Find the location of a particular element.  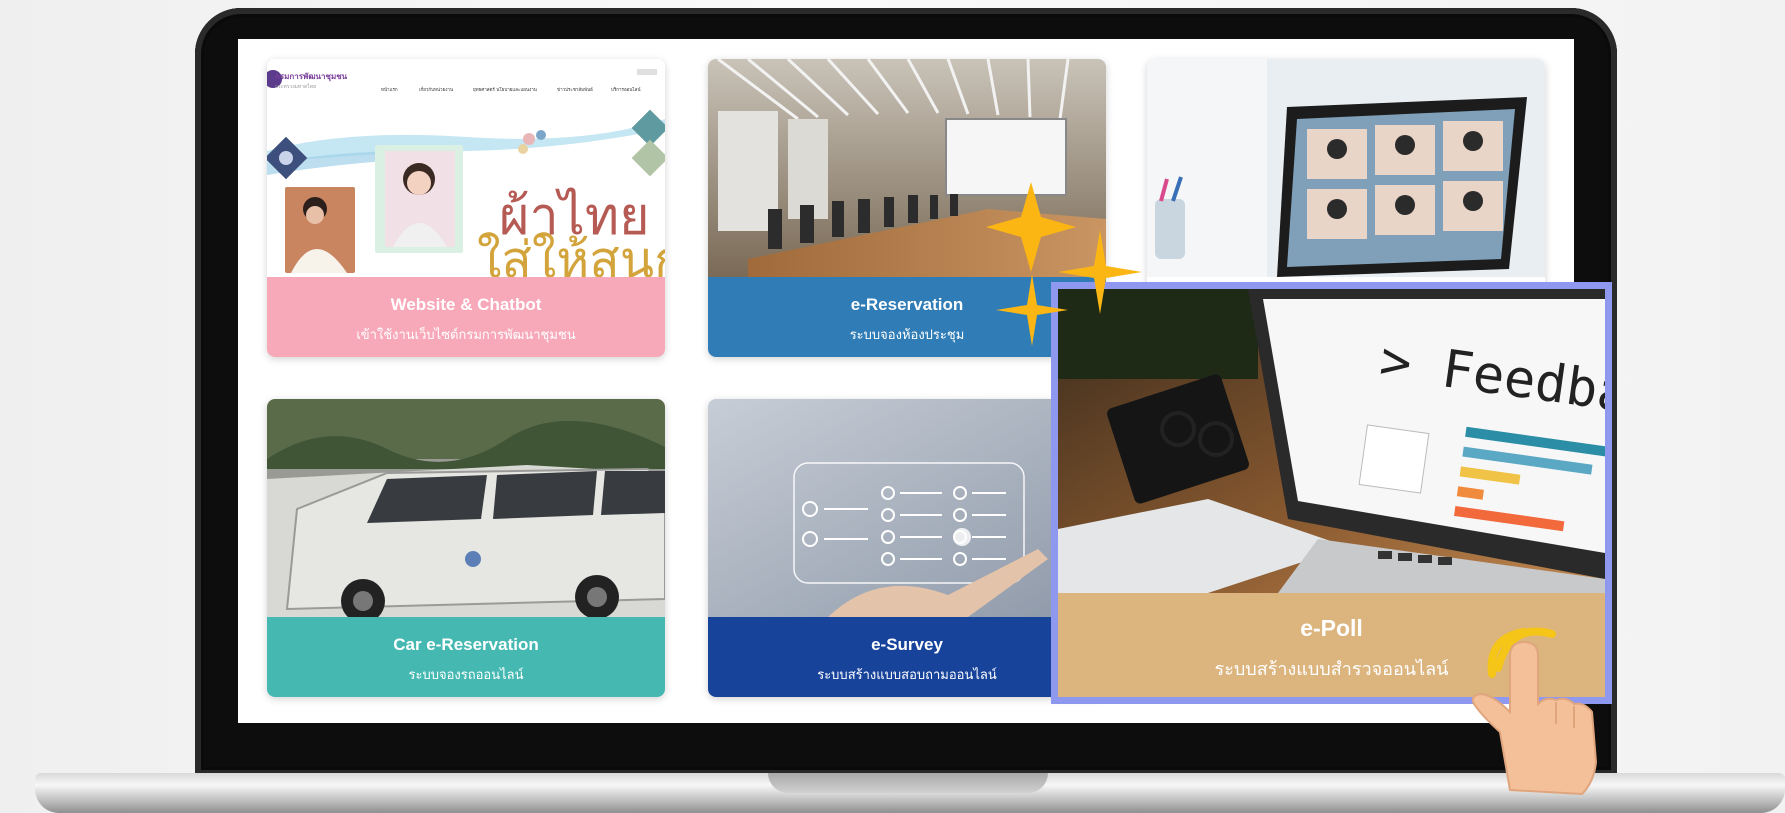

card-label: Car e-Reservation ระบบจองรถออนไลน์ is located at coordinates (466, 657).